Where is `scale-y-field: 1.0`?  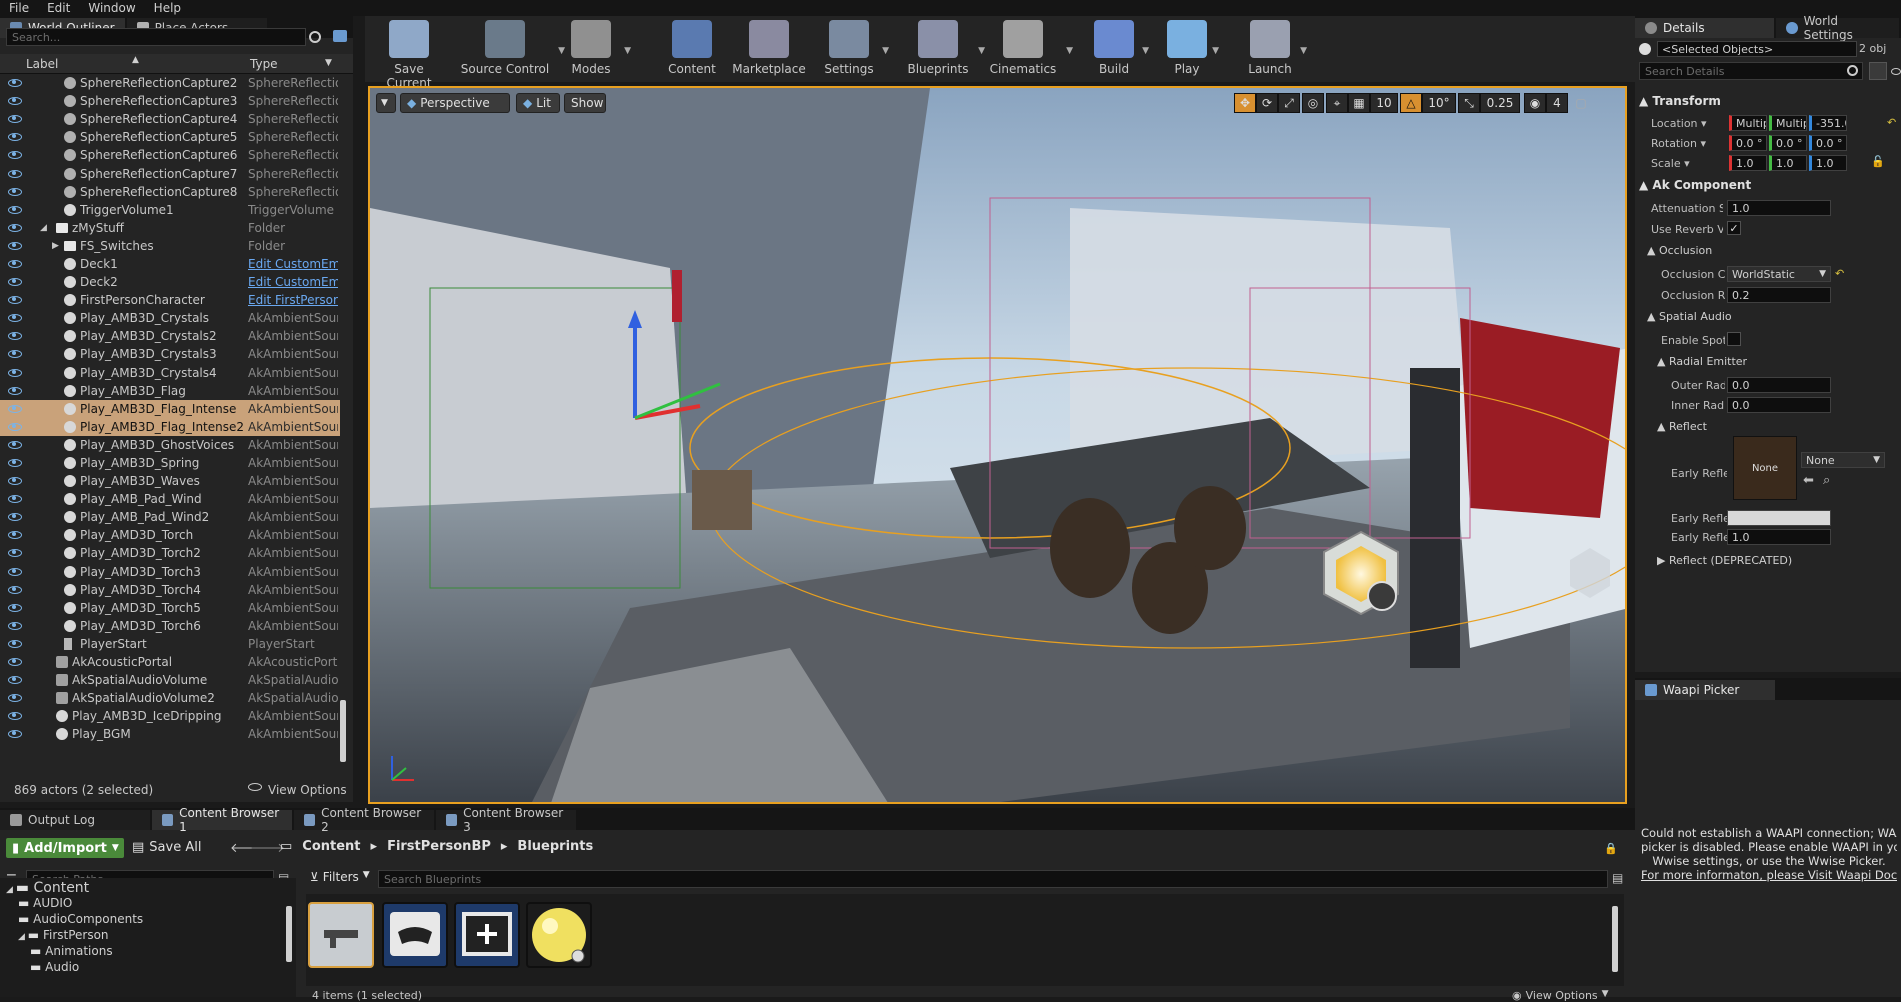
scale-y-field: 1.0 is located at coordinates (1788, 163).